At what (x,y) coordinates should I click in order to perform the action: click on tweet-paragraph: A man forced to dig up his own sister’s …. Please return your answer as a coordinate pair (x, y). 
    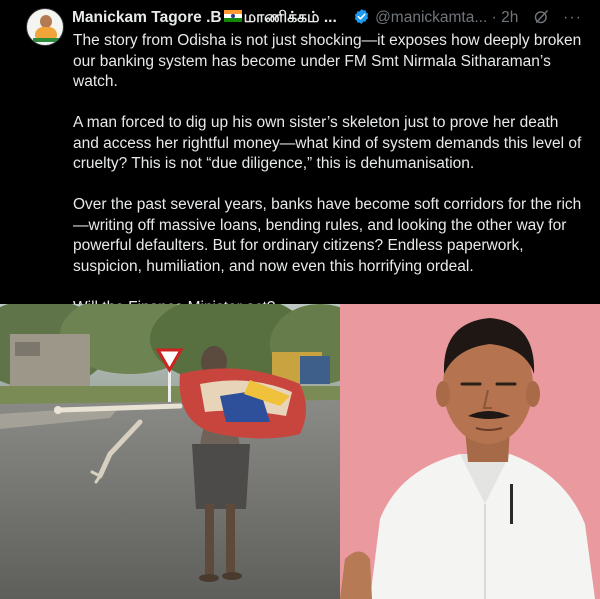
    Looking at the image, I should click on (327, 143).